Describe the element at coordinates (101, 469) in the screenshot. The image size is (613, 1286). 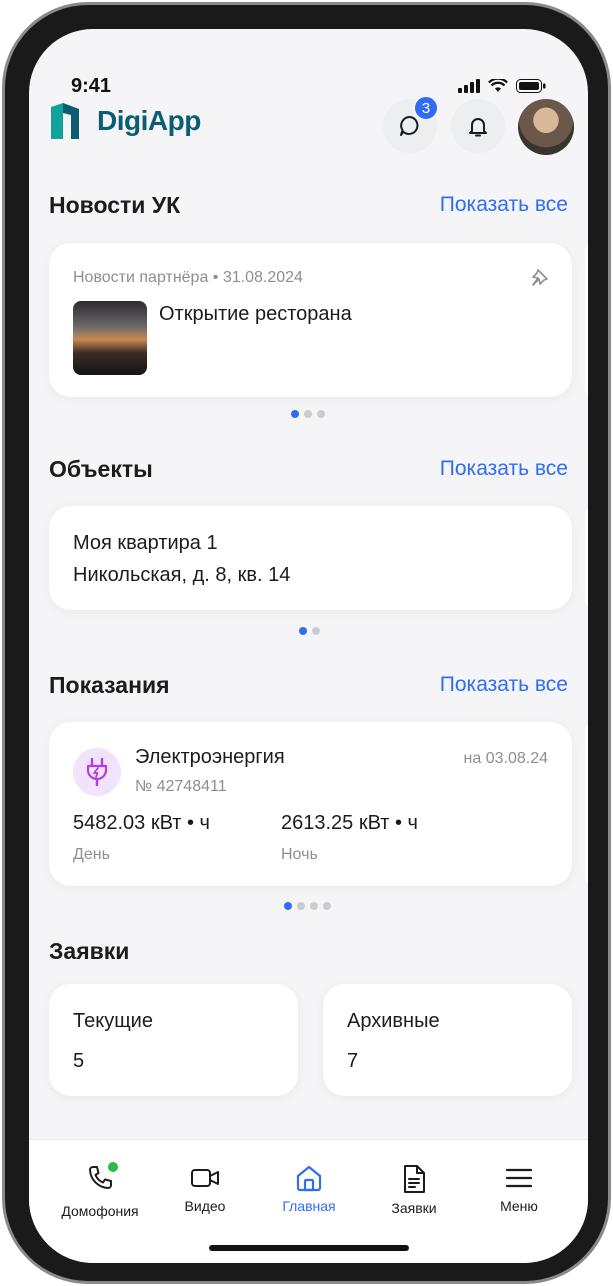
I see `objects-section-title: Объекты` at that location.